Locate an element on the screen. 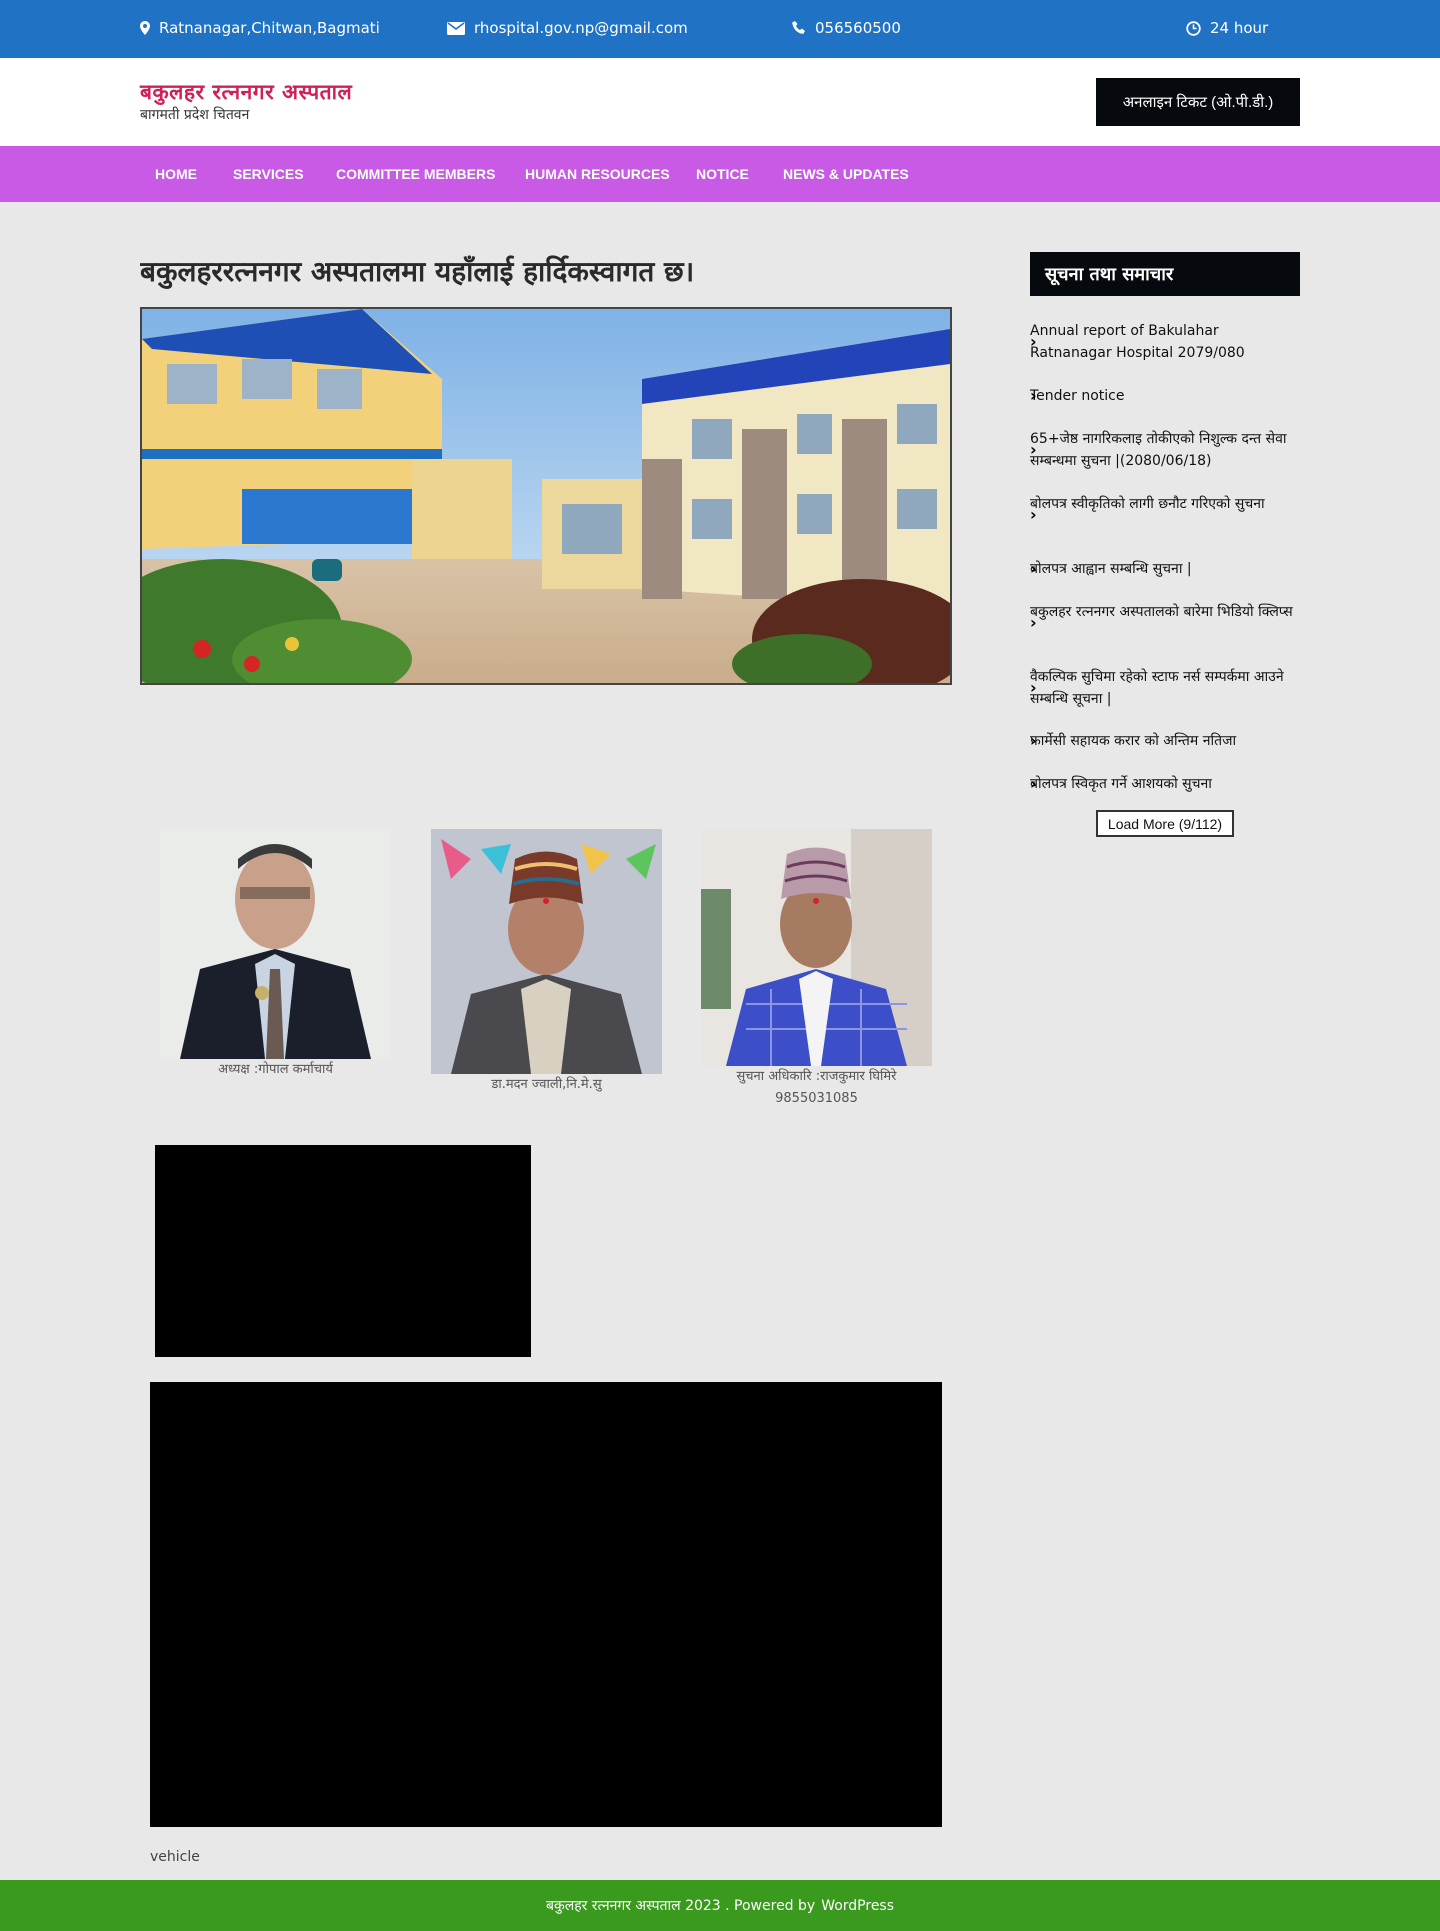  online-ticket-button: अनलाइन टिकट (ओ.पी.डी.) is located at coordinates (1198, 102).